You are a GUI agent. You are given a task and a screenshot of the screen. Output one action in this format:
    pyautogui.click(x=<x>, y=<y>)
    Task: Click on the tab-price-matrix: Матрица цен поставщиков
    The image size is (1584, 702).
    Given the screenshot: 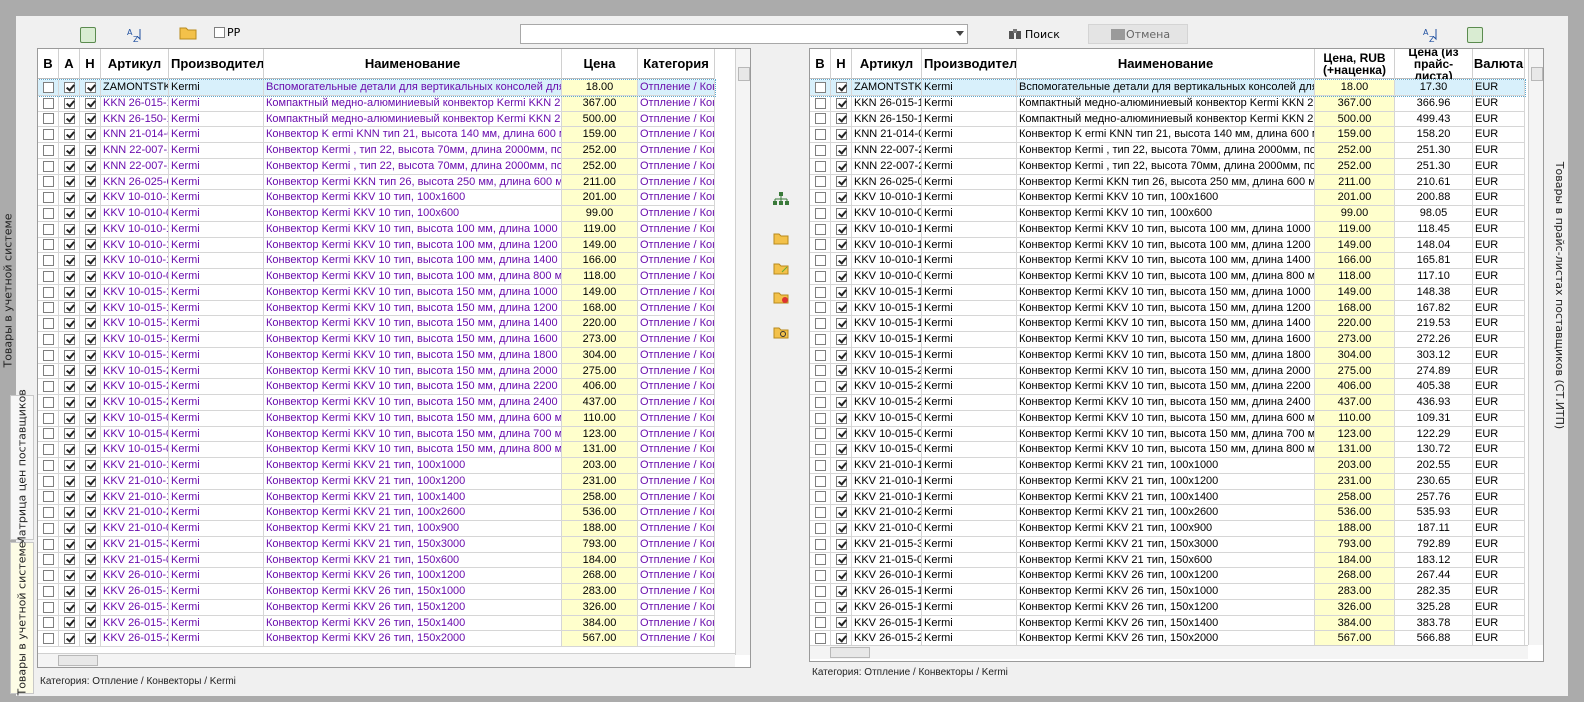 What is the action you would take?
    pyautogui.click(x=22, y=467)
    